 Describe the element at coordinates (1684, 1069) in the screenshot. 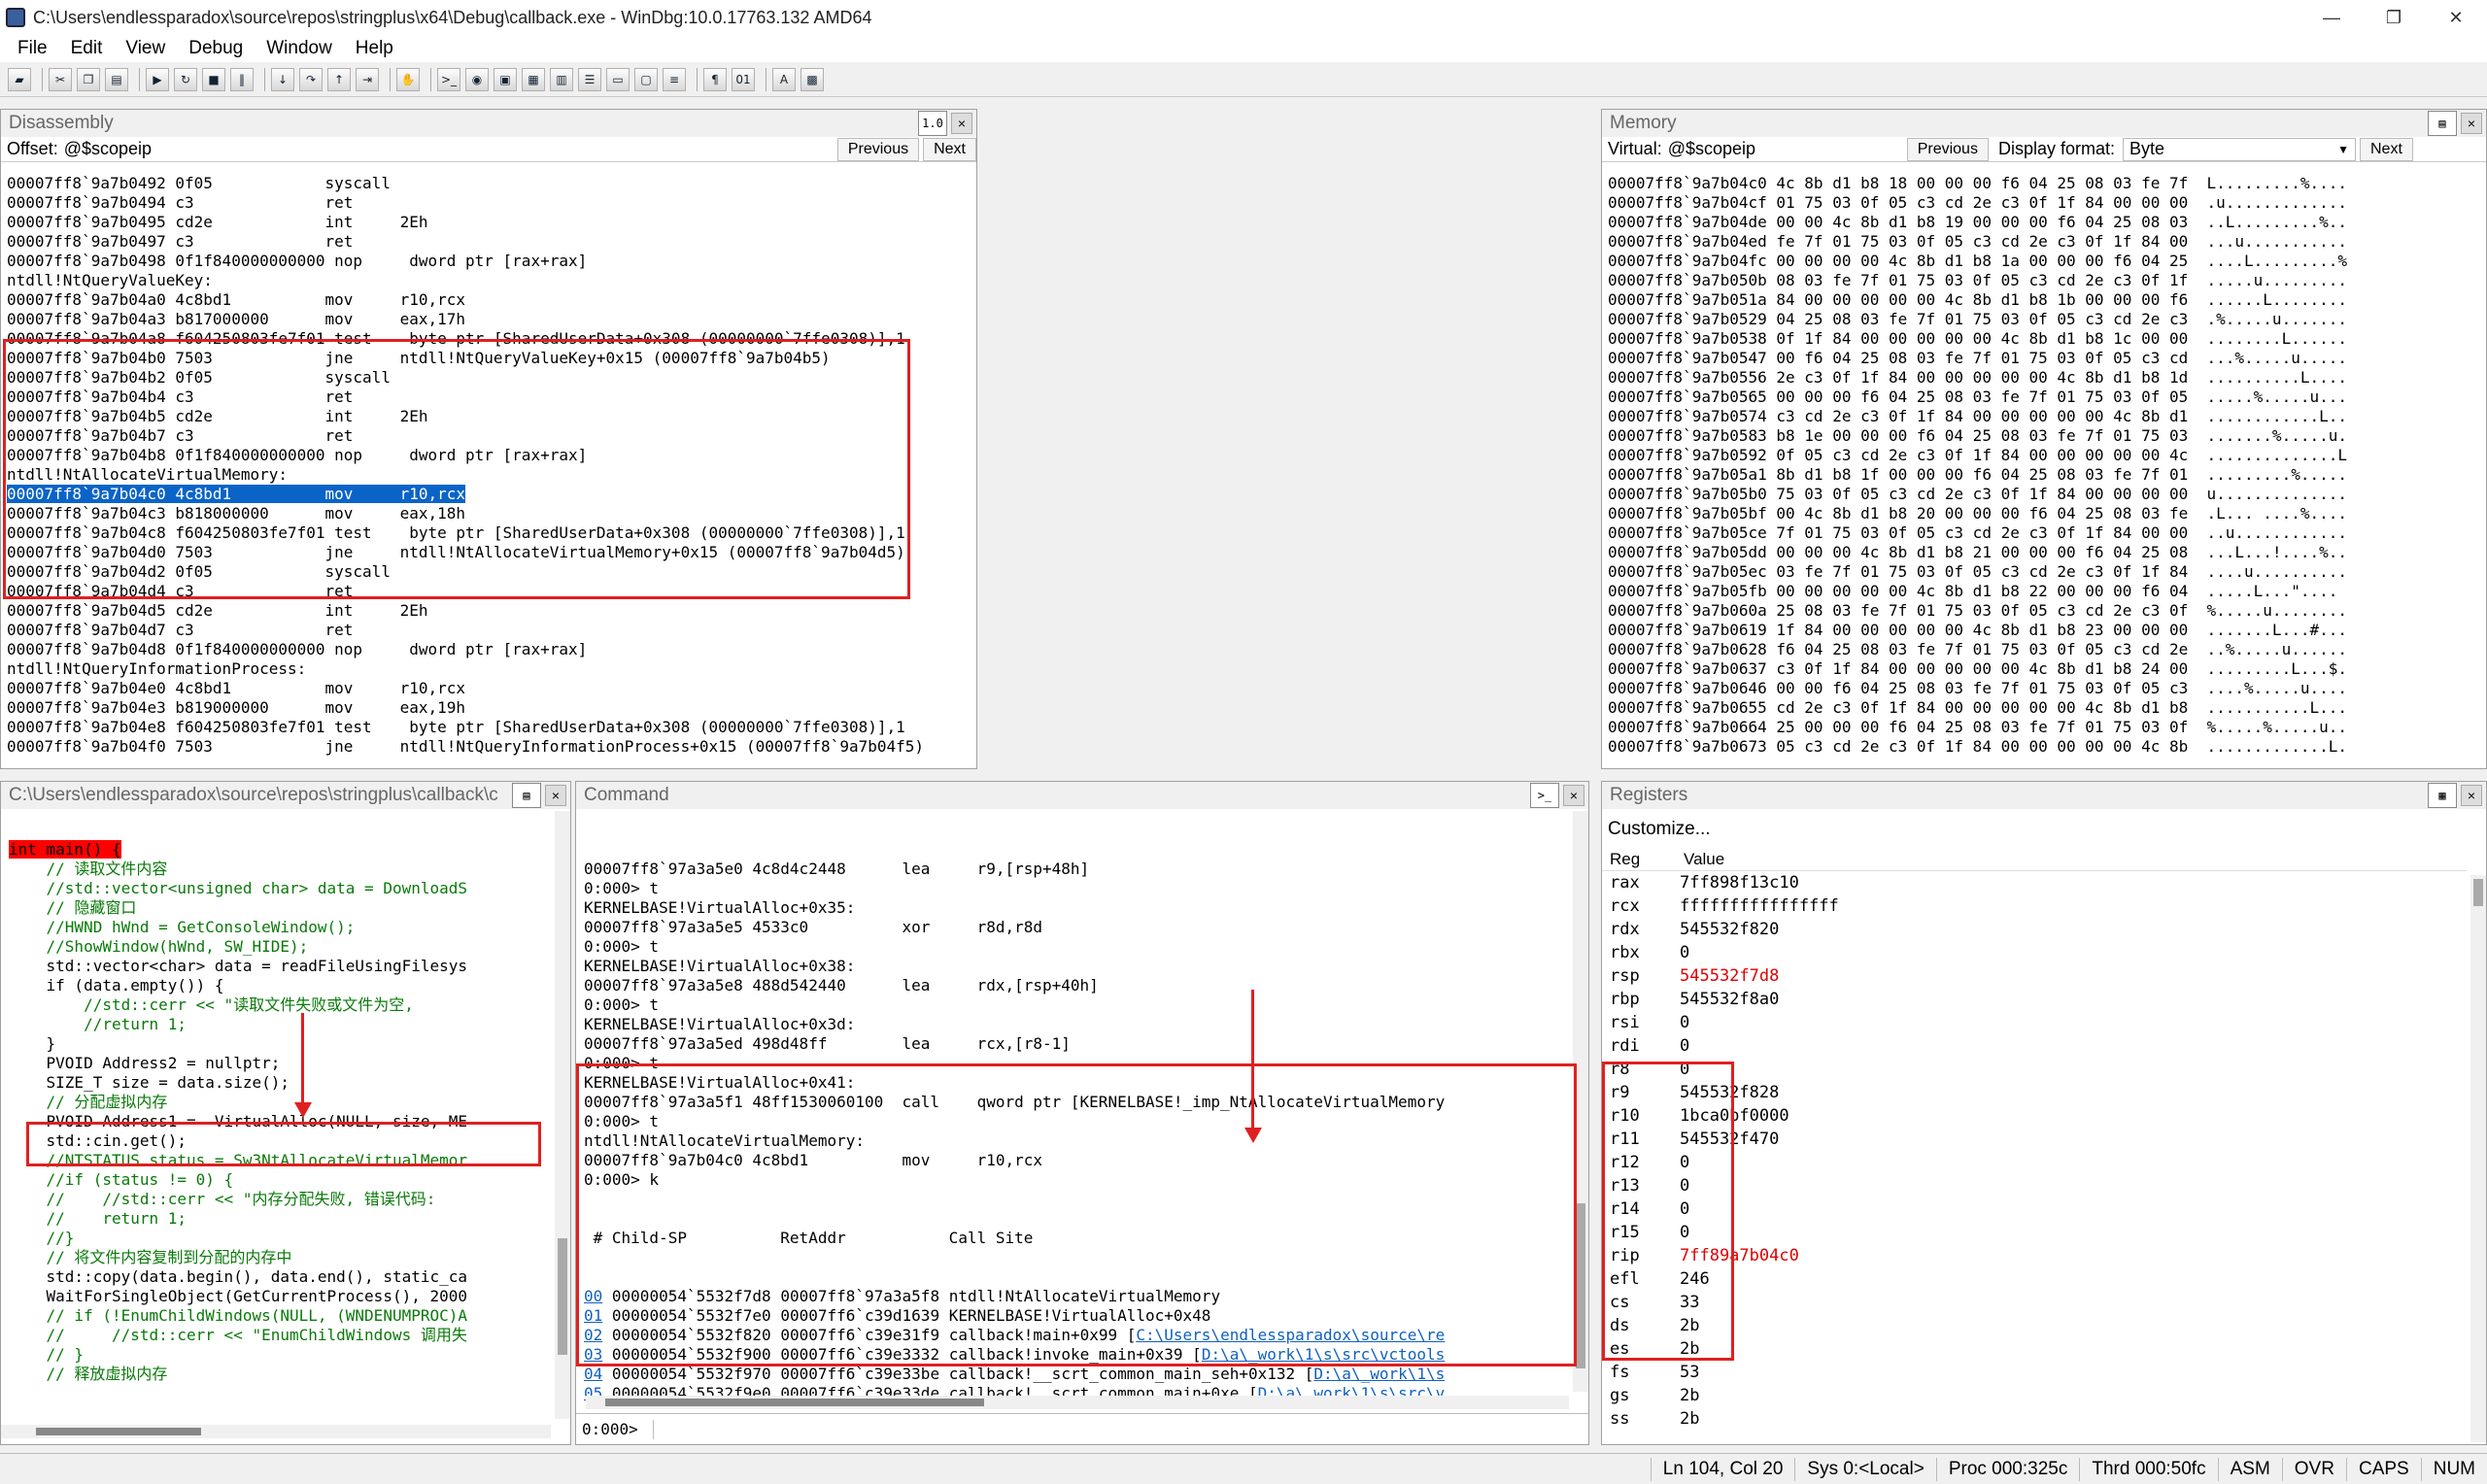

I see `register-value: 0` at that location.